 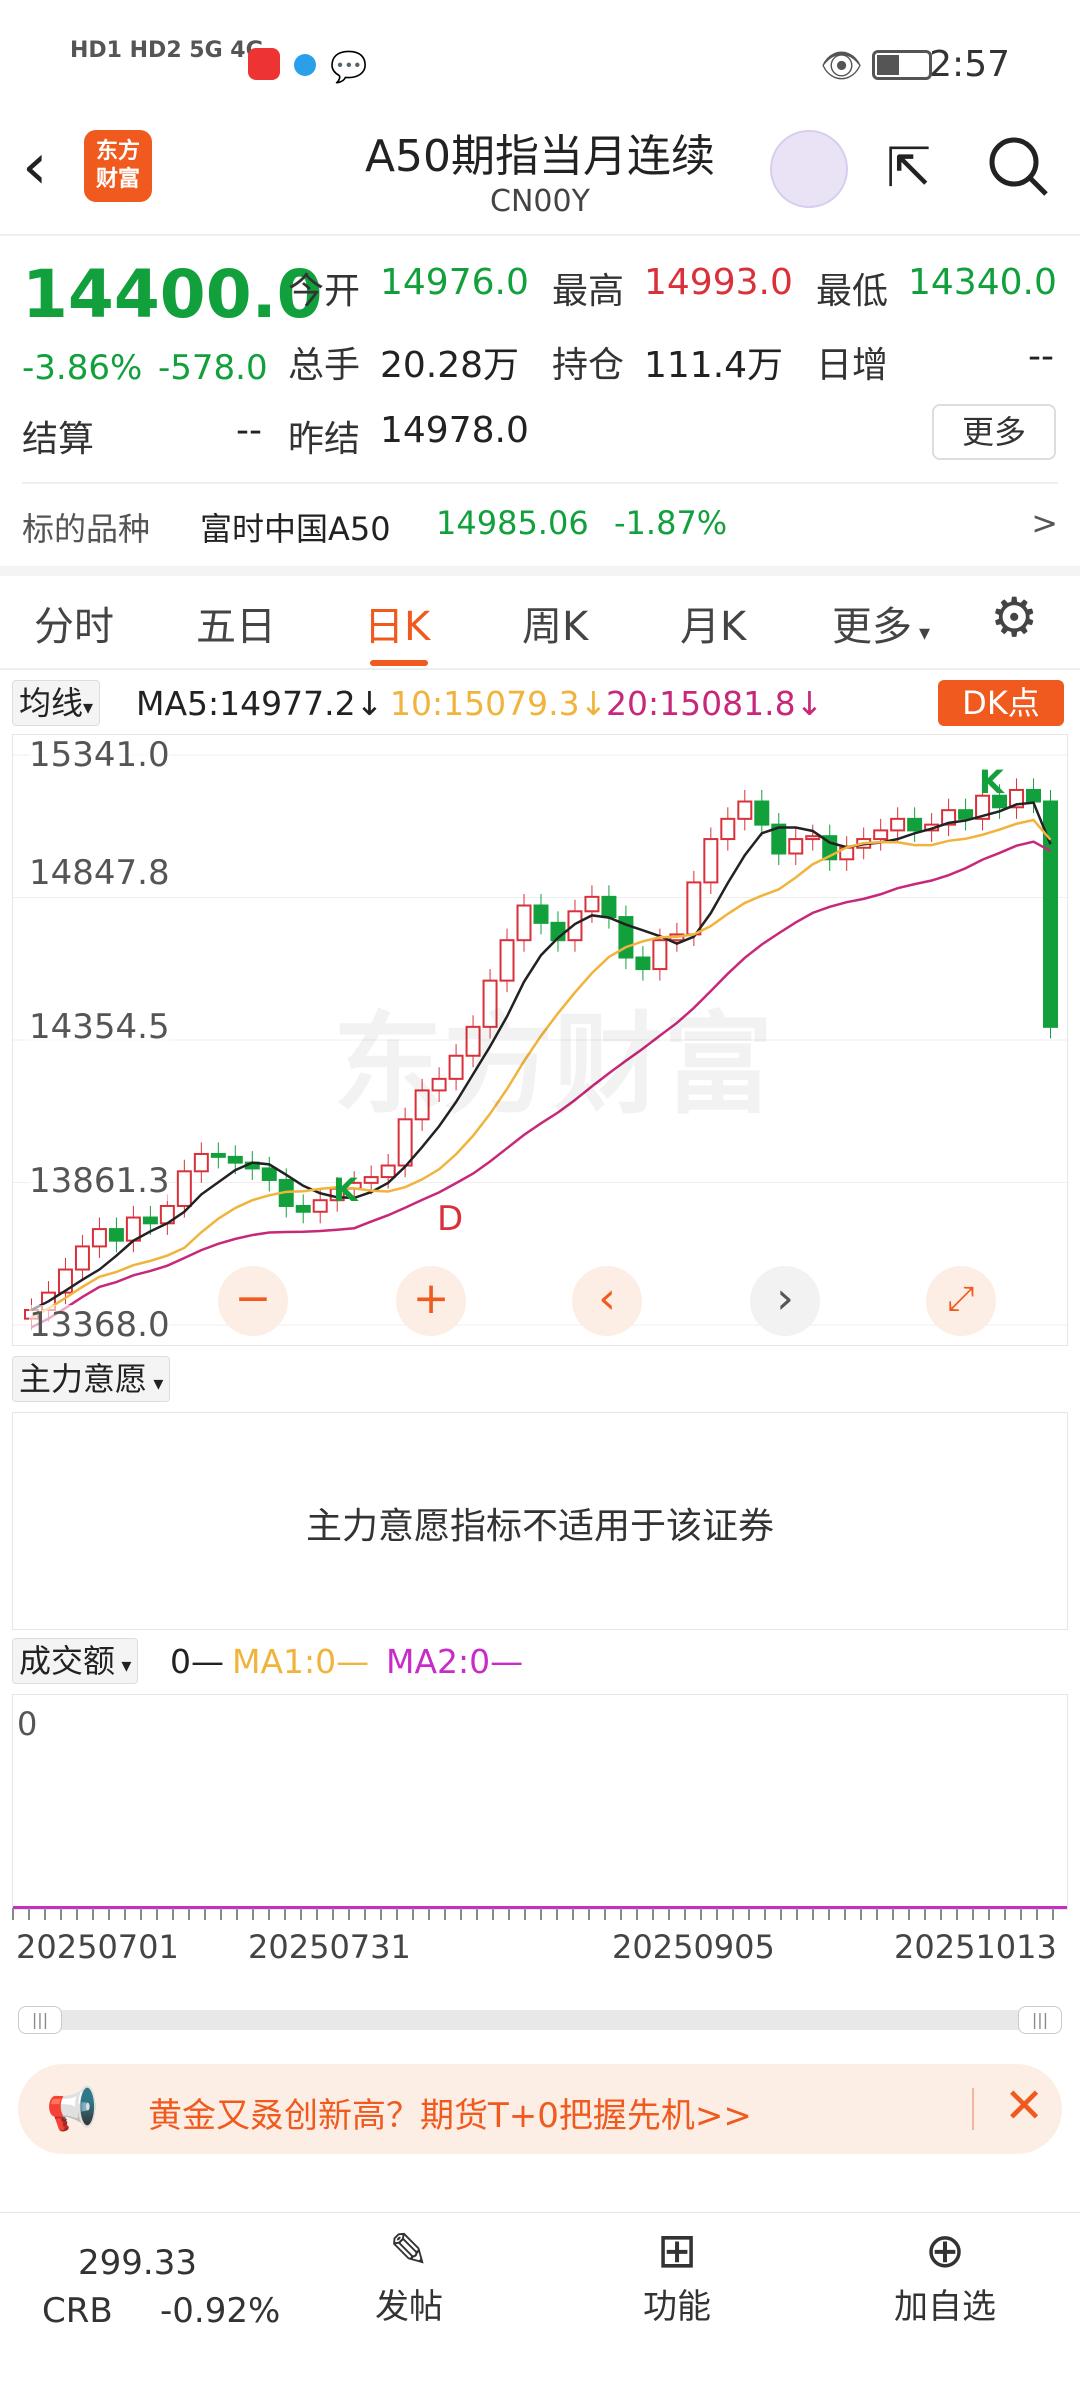 What do you see at coordinates (994, 432) in the screenshot?
I see `more-quote-button: 更多` at bounding box center [994, 432].